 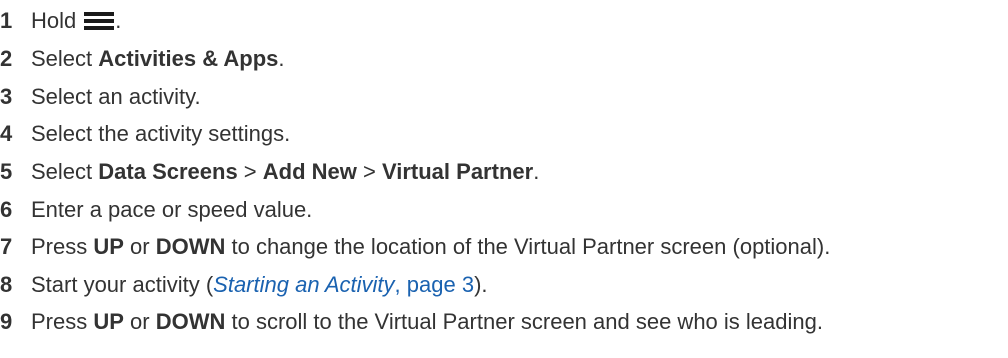 I want to click on step-number: 4, so click(x=6, y=133).